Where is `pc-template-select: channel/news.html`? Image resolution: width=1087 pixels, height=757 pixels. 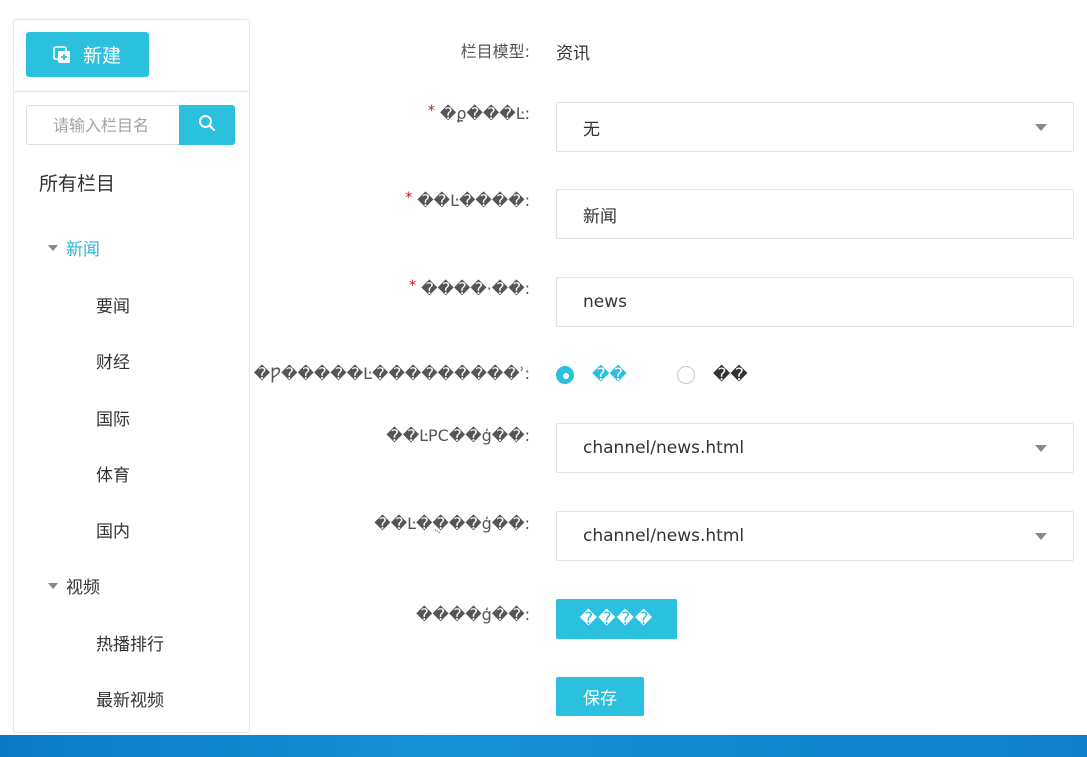
pc-template-select: channel/news.html is located at coordinates (815, 448).